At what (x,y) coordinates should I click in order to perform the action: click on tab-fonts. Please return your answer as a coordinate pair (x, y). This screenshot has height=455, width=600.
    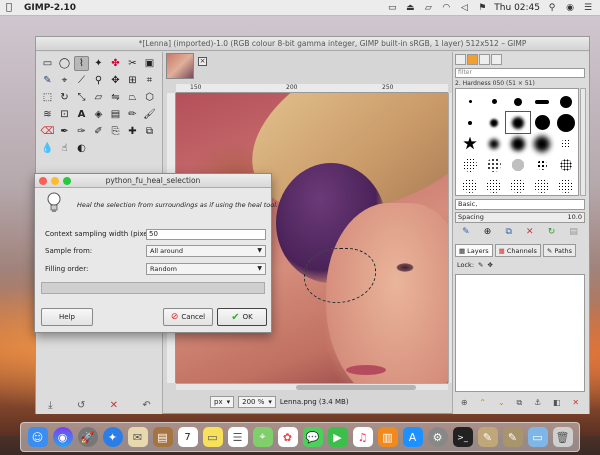
    Looking at the image, I should click on (496, 59).